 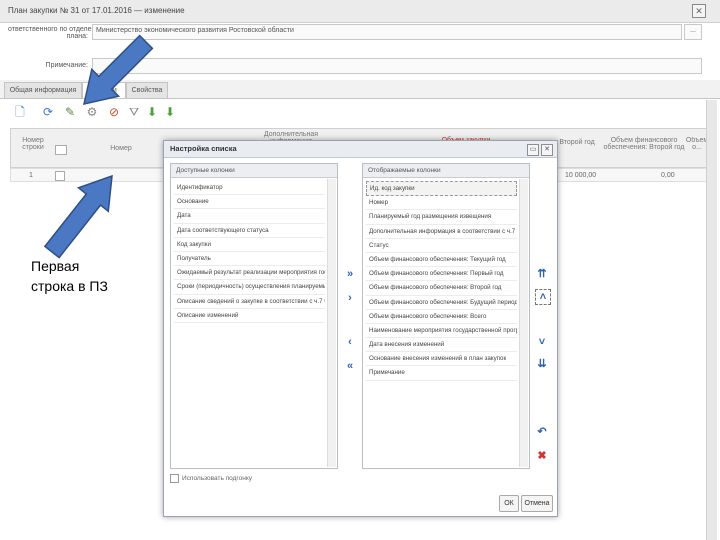 I want to click on arrow-to-first-row, so click(x=78, y=216).